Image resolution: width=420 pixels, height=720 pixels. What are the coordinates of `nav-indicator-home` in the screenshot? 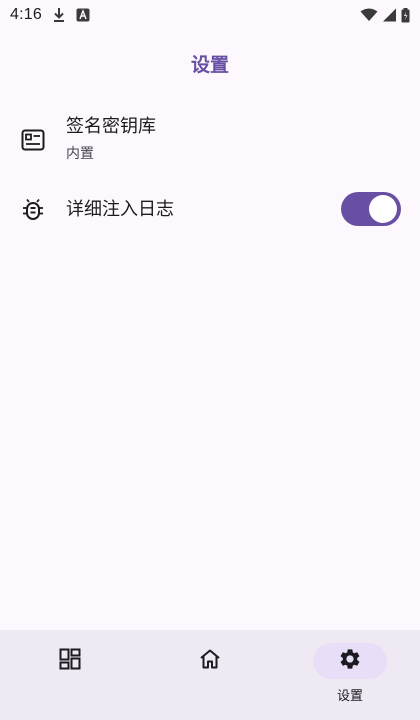 It's located at (210, 661).